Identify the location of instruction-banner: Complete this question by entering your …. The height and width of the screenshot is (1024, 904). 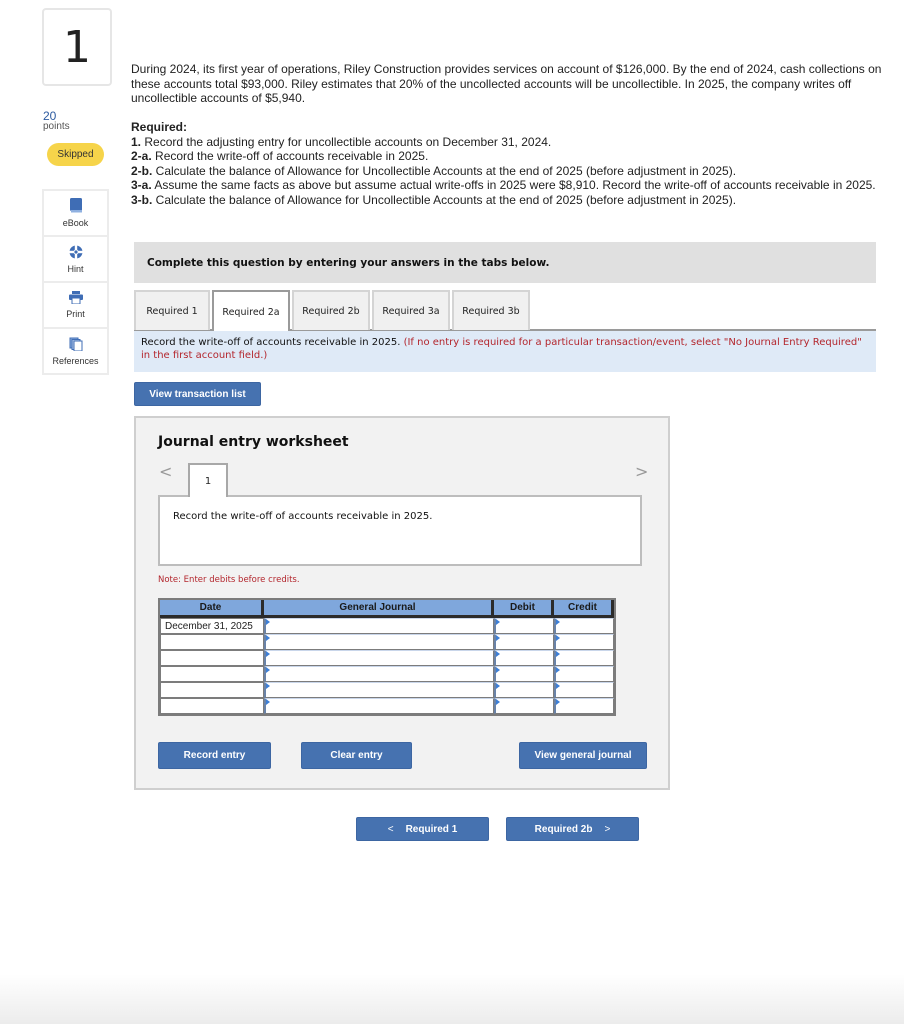
(505, 262).